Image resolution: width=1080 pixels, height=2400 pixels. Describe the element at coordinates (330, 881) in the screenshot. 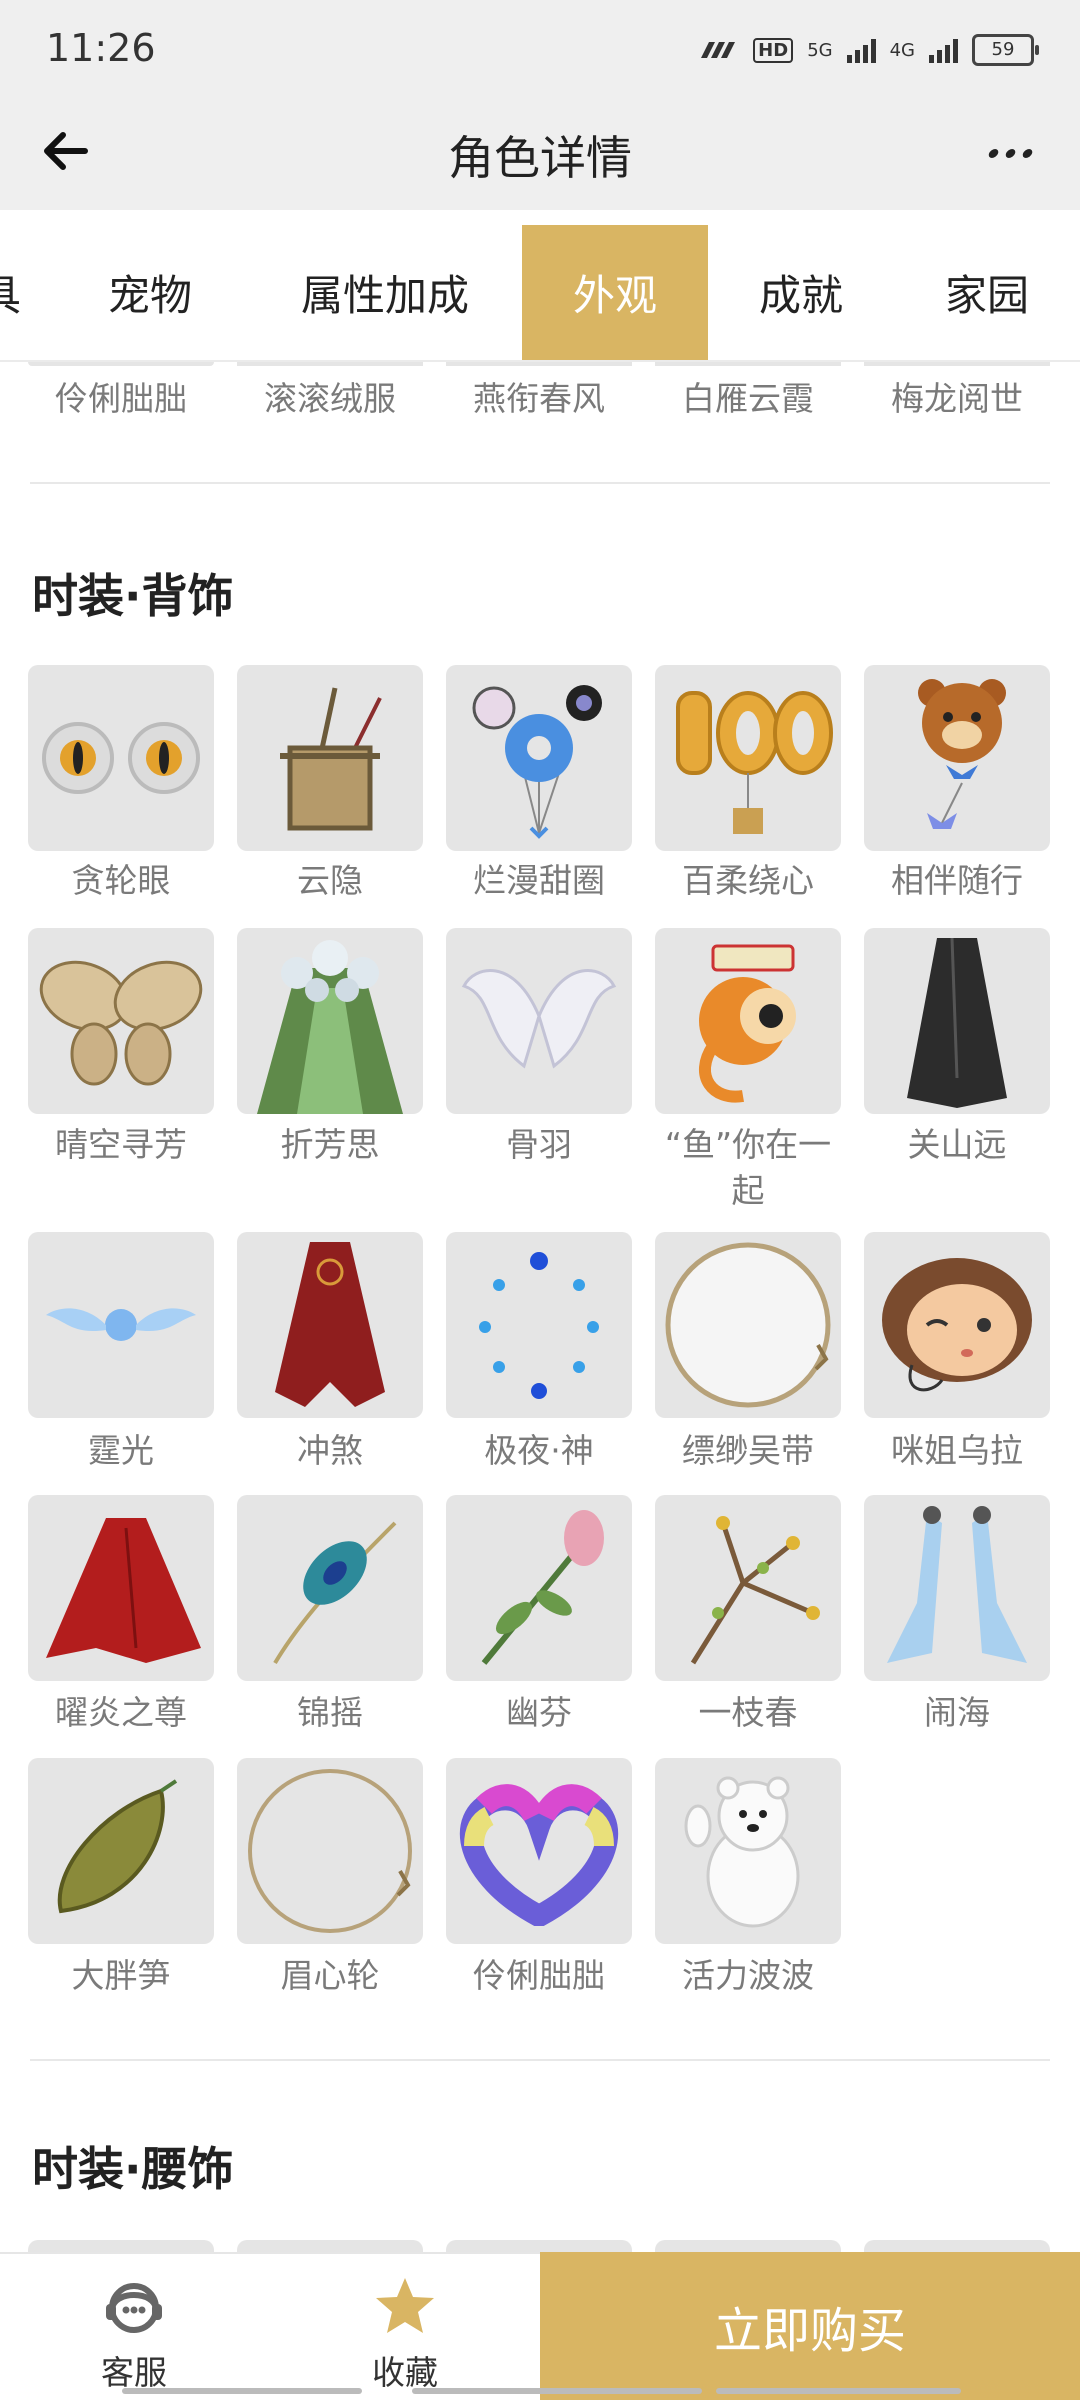

I see `item-label: 云隐` at that location.